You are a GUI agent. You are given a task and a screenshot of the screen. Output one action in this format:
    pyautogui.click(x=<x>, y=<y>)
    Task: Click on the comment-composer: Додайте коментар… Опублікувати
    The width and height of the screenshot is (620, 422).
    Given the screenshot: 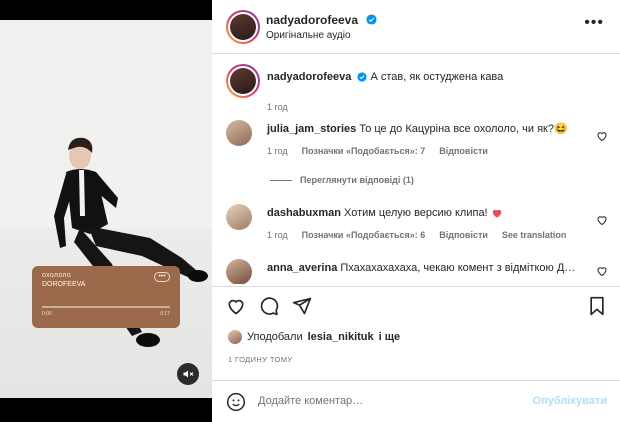 What is the action you would take?
    pyautogui.click(x=416, y=401)
    